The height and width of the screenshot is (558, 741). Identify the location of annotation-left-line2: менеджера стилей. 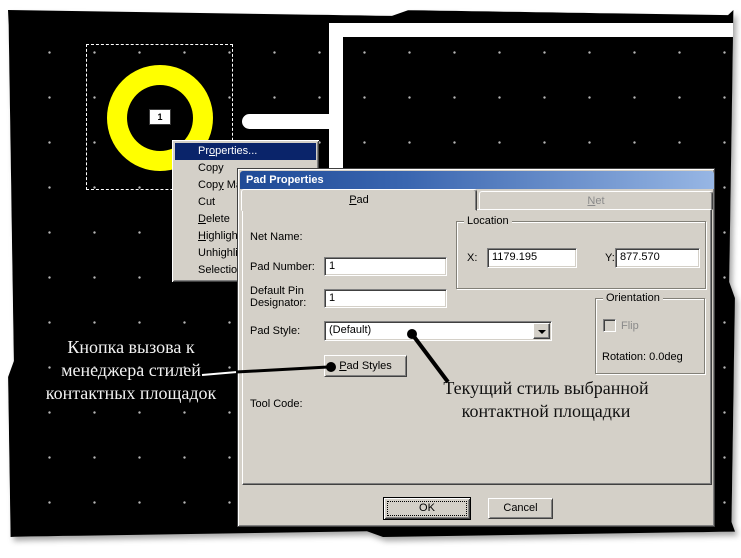
(131, 370).